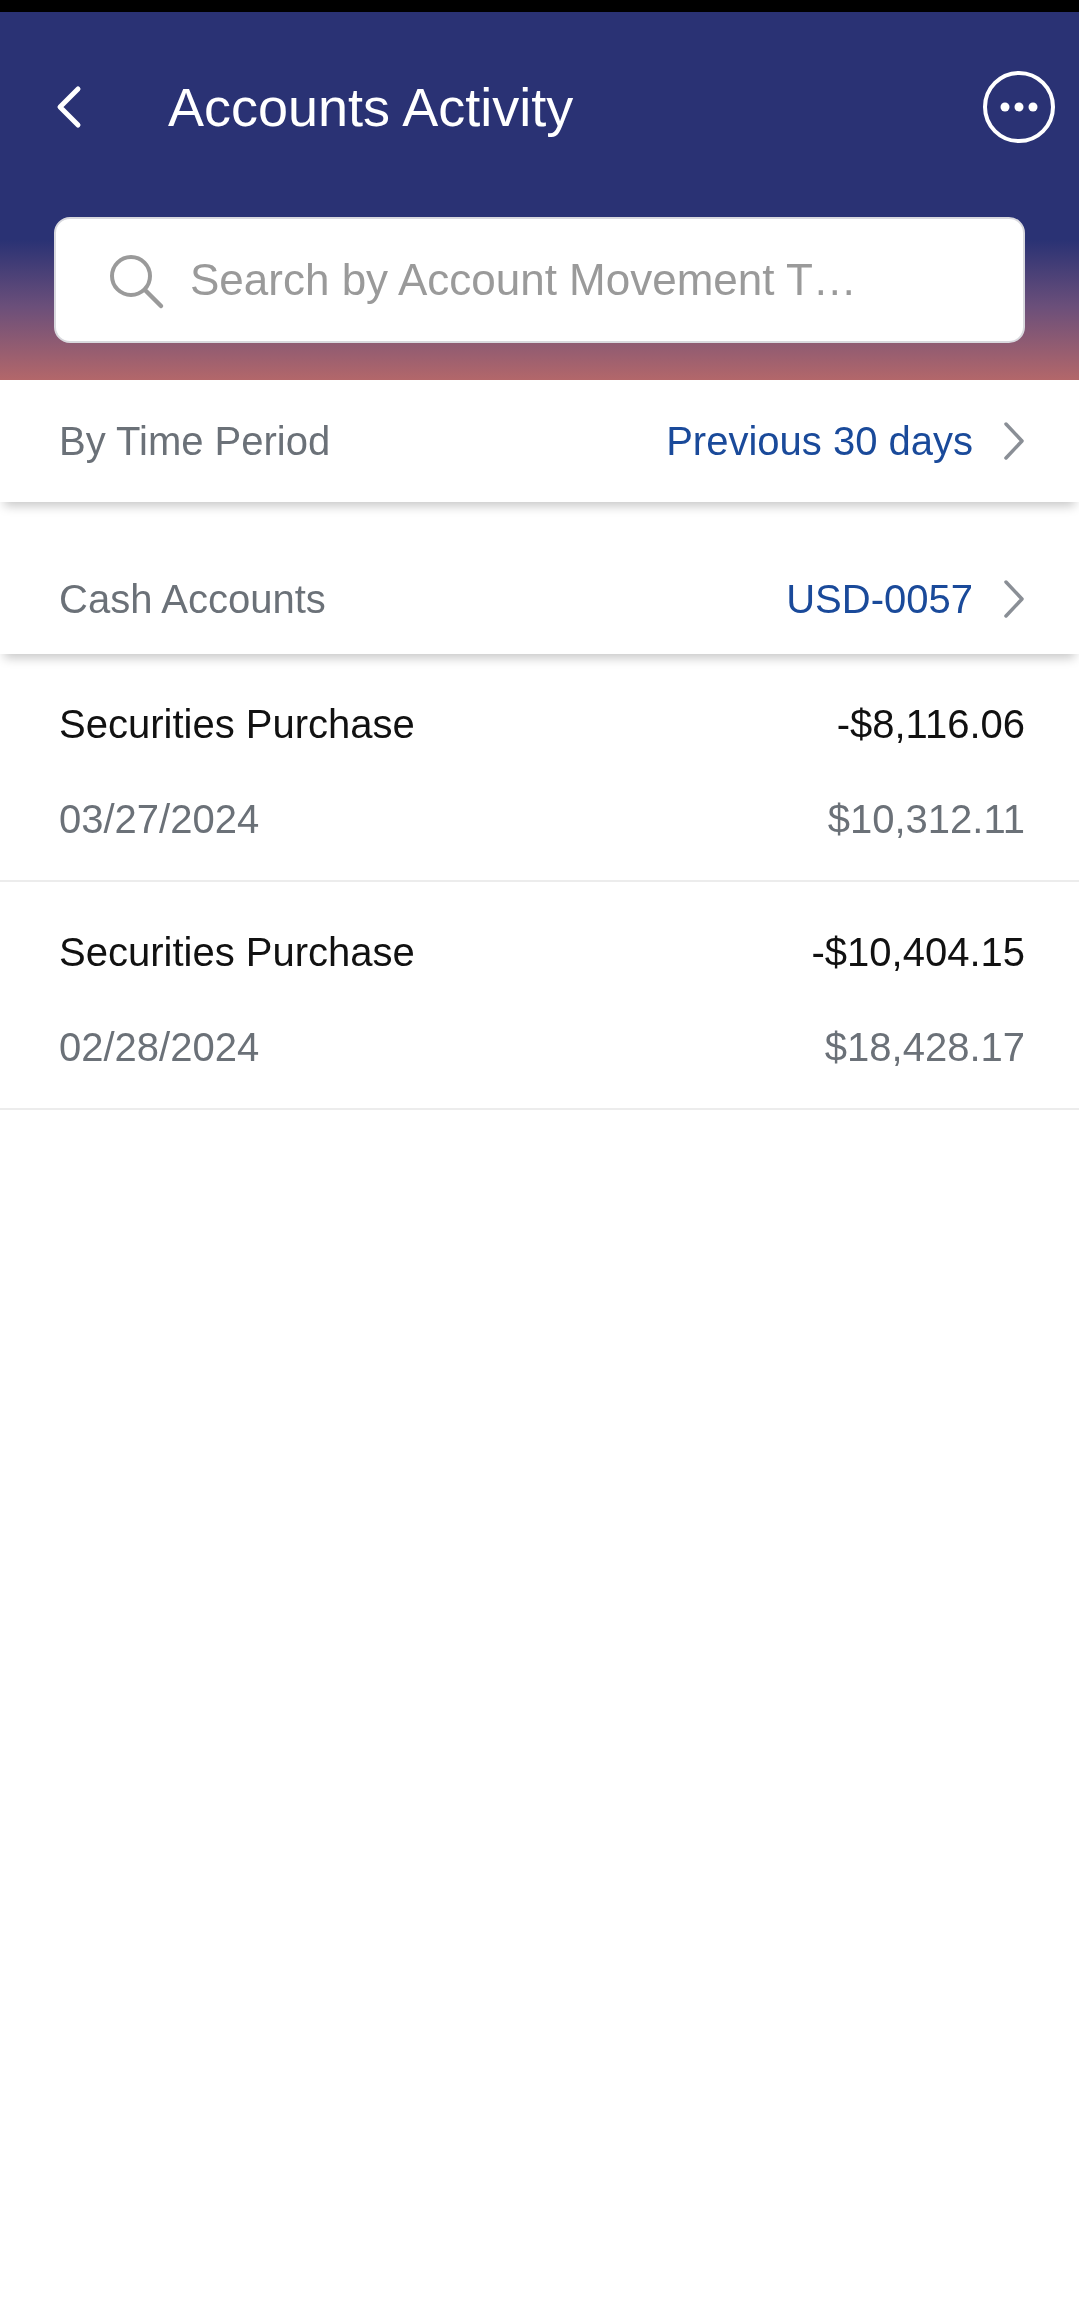 This screenshot has height=2303, width=1079. I want to click on filter-label: By Time Period, so click(195, 441).